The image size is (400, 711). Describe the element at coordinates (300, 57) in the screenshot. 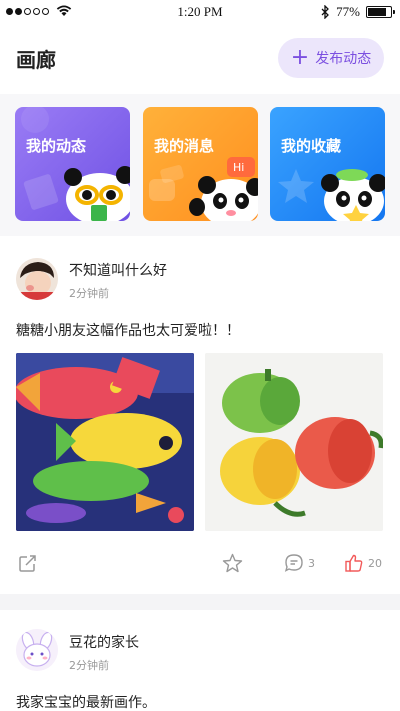

I see `plus-icon: +` at that location.